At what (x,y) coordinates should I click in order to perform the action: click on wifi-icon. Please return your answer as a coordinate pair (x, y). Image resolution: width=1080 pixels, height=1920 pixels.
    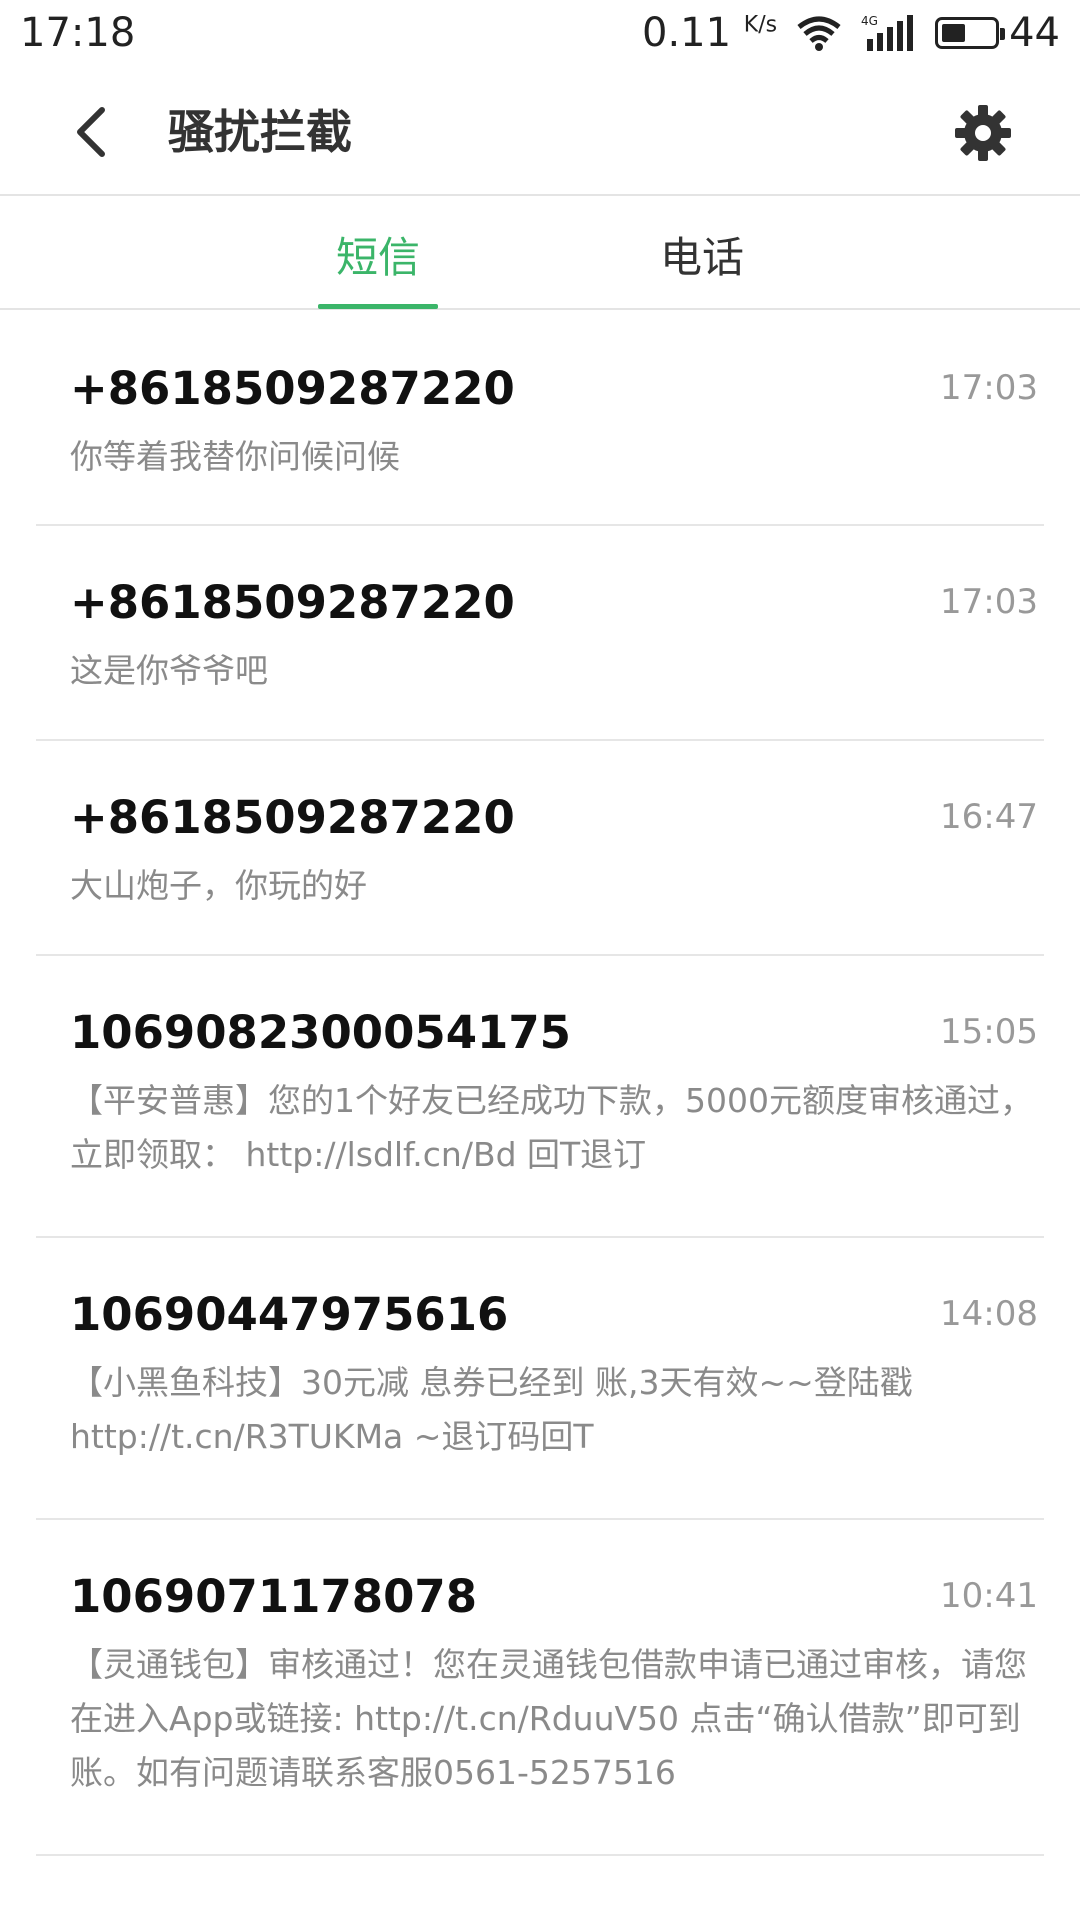
    Looking at the image, I should click on (819, 33).